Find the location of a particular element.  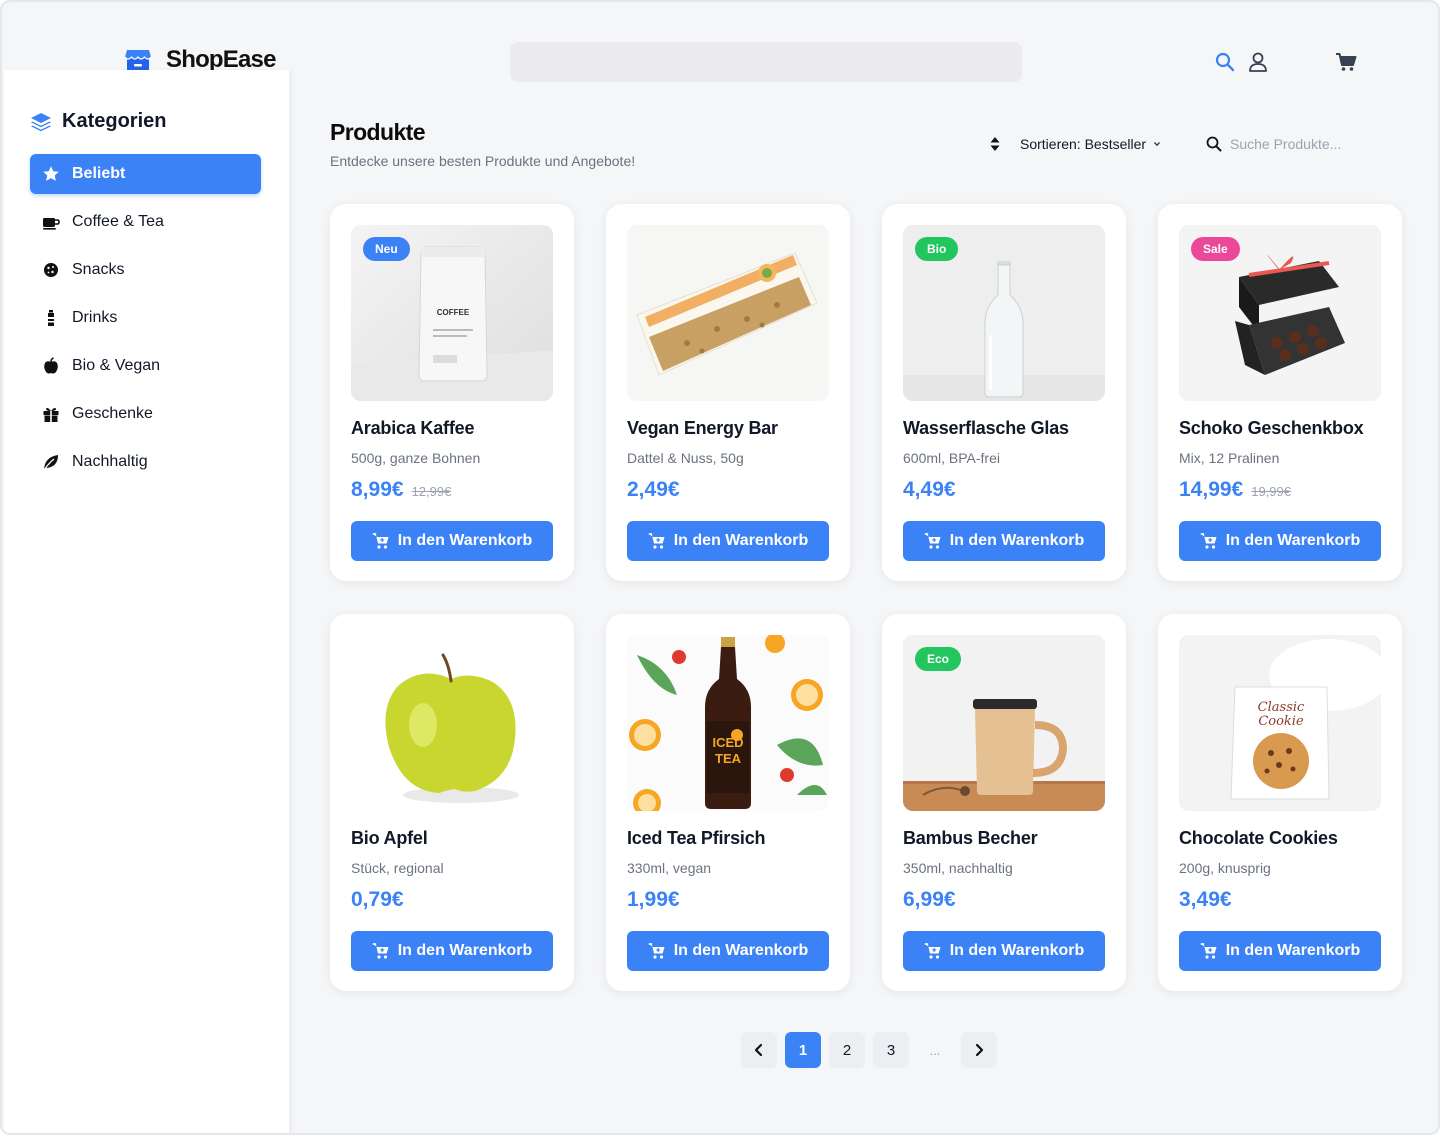

product-name: Wasserflasche Glas is located at coordinates (986, 428).